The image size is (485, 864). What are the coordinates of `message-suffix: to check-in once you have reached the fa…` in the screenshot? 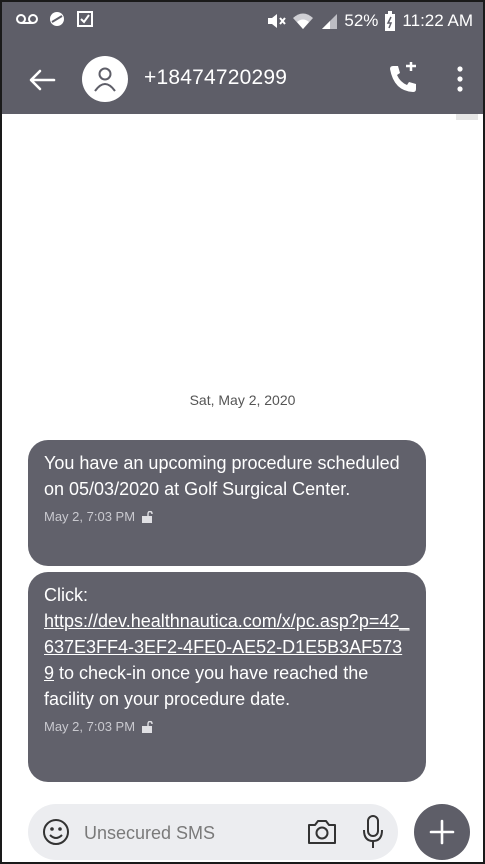 It's located at (206, 686).